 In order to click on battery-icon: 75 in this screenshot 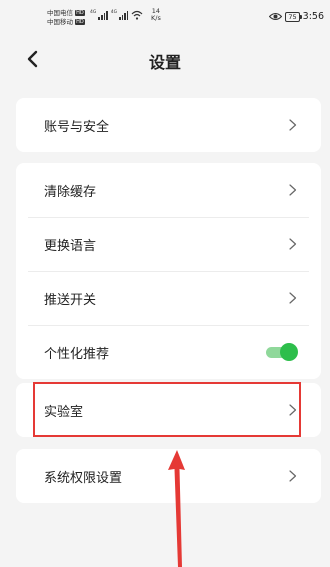, I will do `click(293, 16)`.